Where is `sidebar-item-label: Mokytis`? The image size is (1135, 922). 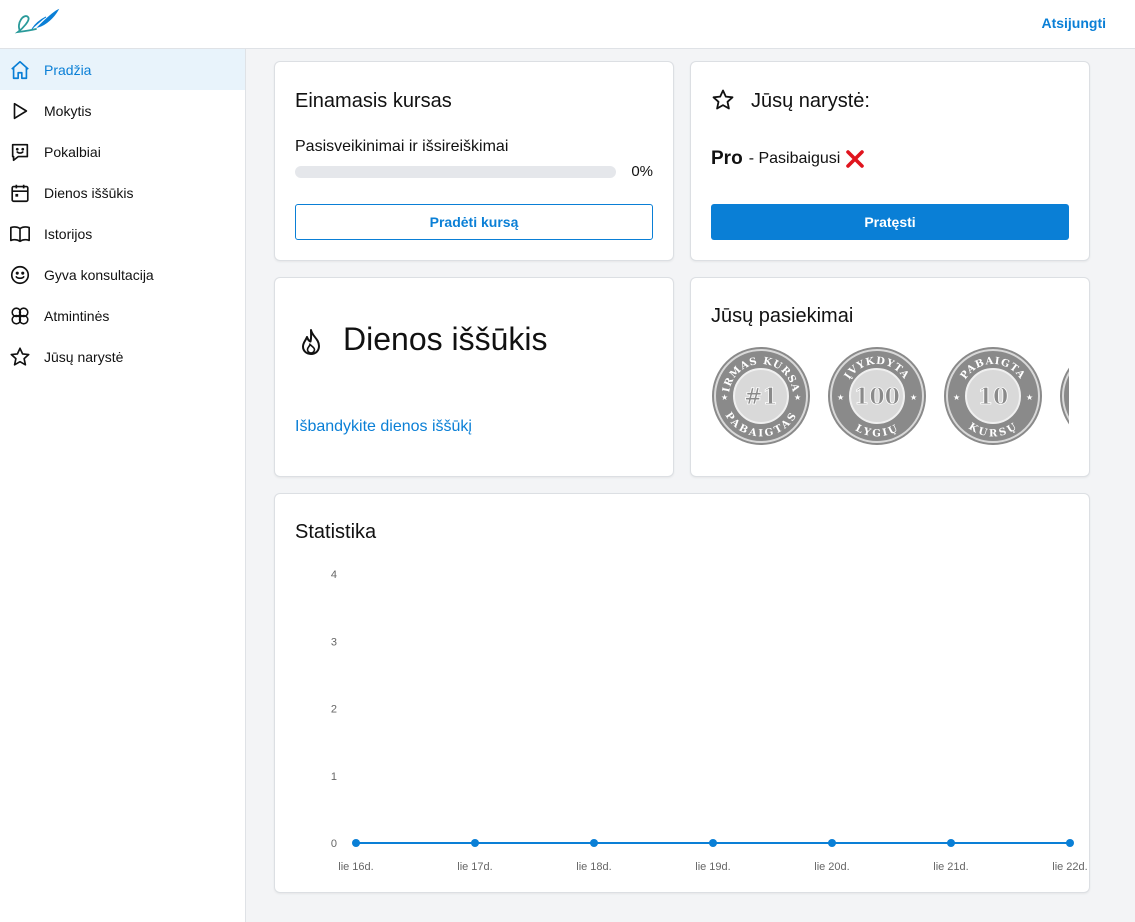 sidebar-item-label: Mokytis is located at coordinates (68, 110).